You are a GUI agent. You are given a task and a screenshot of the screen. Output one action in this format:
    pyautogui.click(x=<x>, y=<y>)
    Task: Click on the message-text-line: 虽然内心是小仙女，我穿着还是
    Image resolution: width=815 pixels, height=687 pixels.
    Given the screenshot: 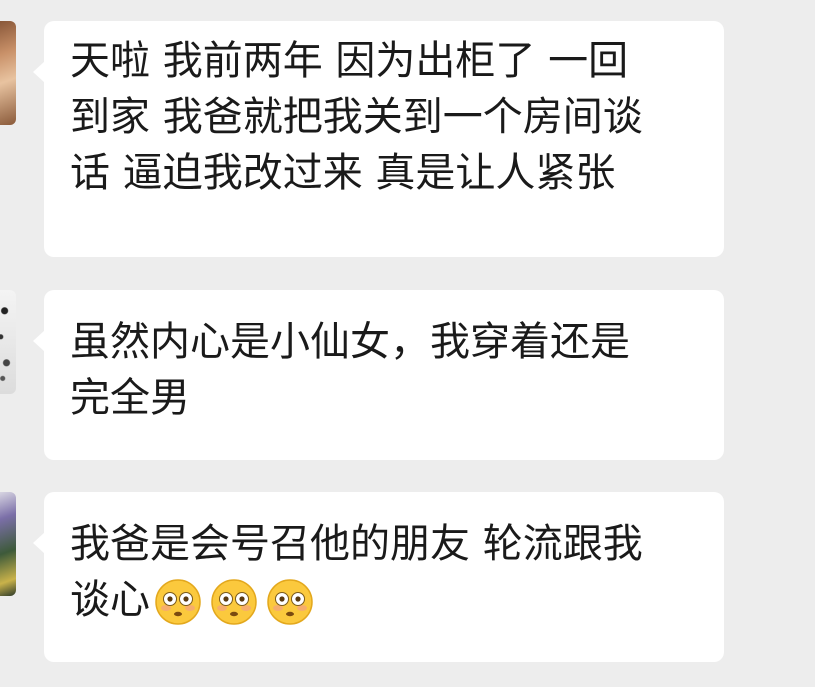 What is the action you would take?
    pyautogui.click(x=350, y=342)
    